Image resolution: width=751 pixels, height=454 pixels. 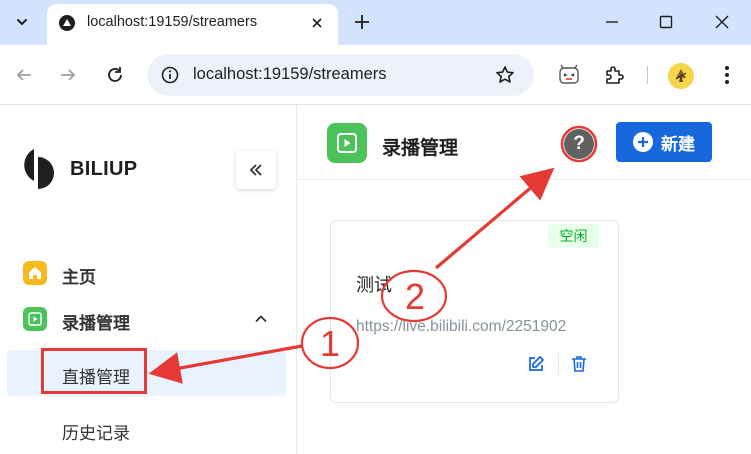 I want to click on sidebar-subitem-label: 历史记录, so click(x=96, y=433).